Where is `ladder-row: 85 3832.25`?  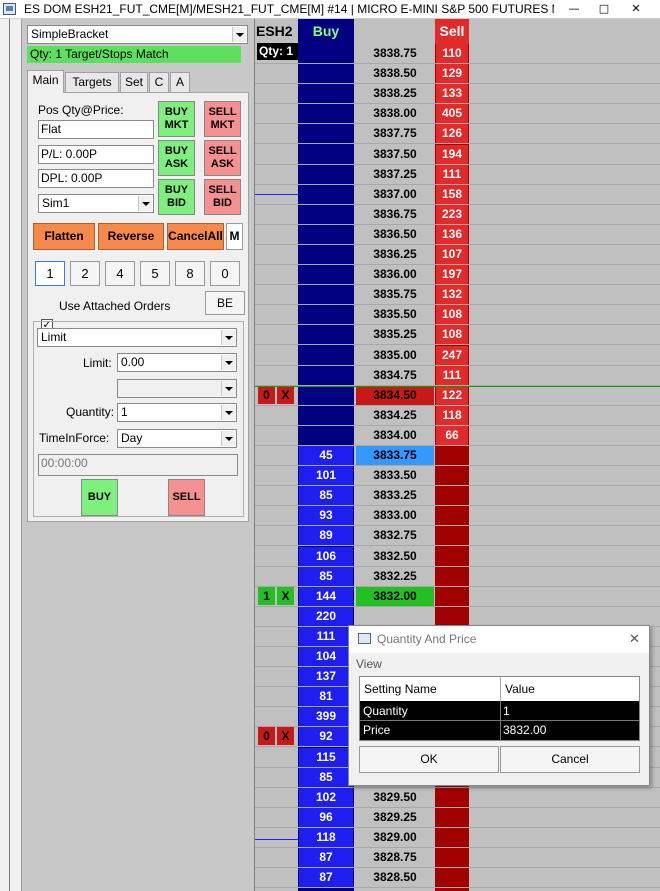
ladder-row: 85 3832.25 is located at coordinates (457, 577).